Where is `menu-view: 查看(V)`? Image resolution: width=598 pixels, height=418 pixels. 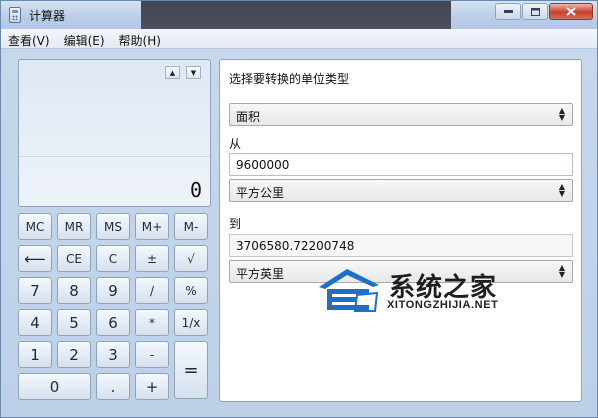
menu-view: 查看(V) is located at coordinates (29, 38).